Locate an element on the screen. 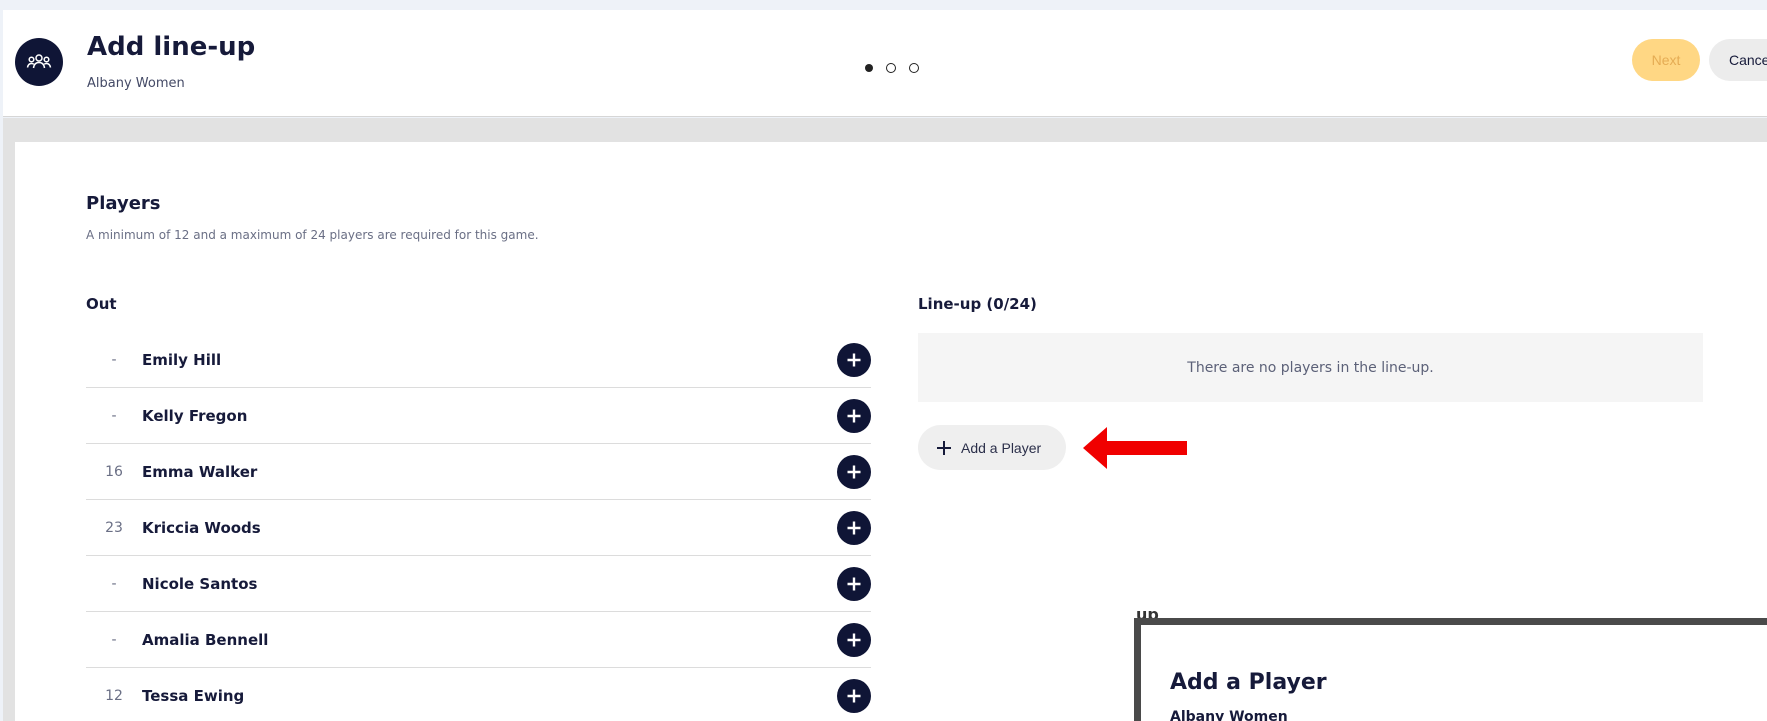 This screenshot has height=721, width=1767. modal-subtitle: Albany Women is located at coordinates (1229, 715).